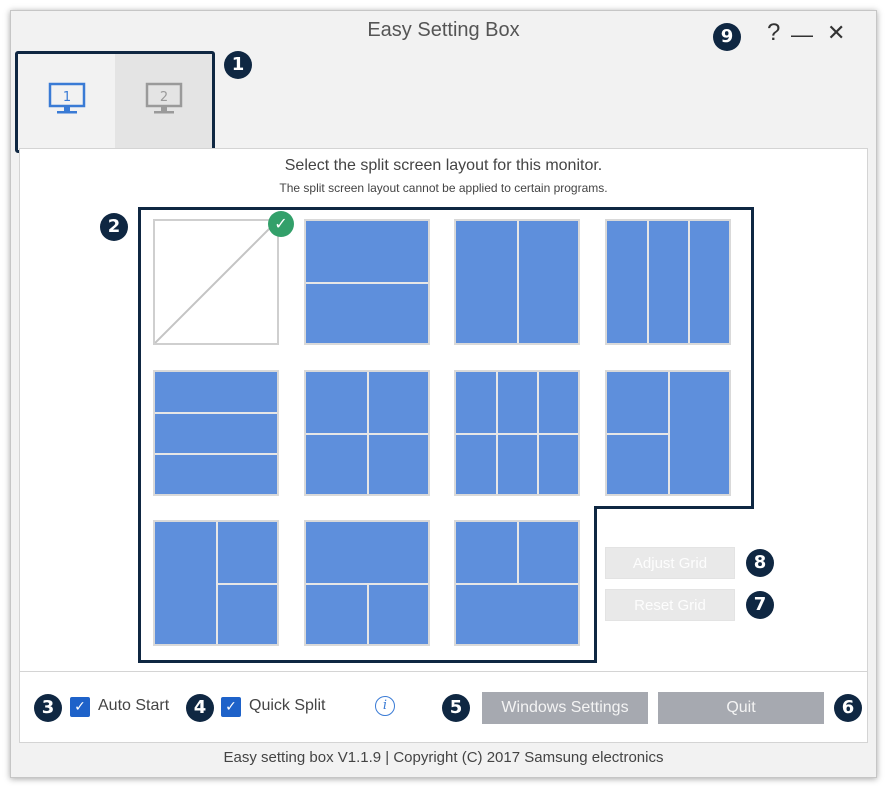 This screenshot has width=885, height=786. I want to click on layout-top-split-bottom-full-tile, so click(517, 583).